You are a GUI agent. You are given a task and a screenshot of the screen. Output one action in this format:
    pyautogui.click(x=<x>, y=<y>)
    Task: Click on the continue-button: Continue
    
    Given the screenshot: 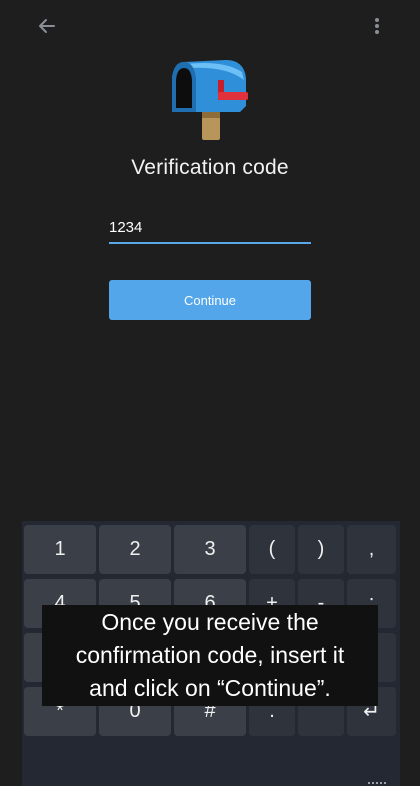 What is the action you would take?
    pyautogui.click(x=210, y=300)
    